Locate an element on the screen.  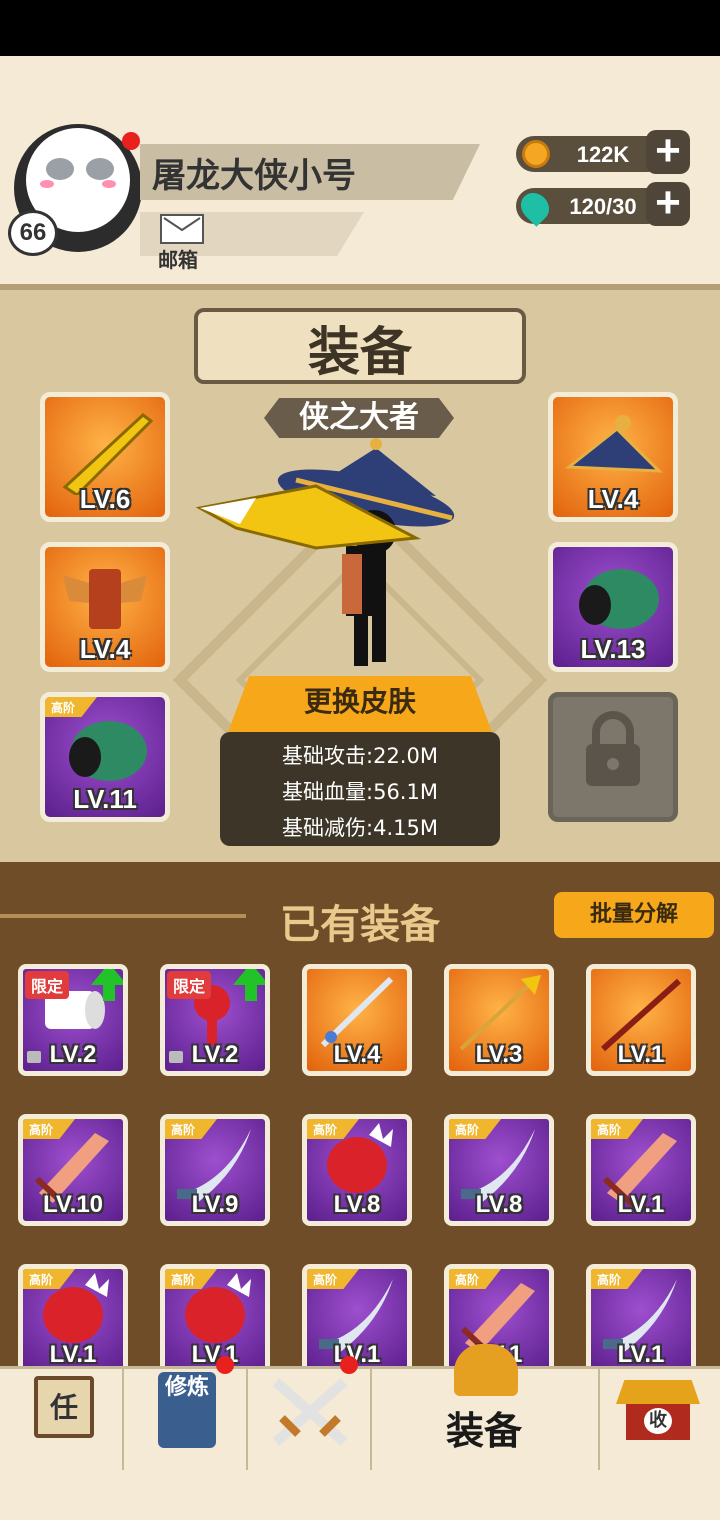
nav-collect-label: 收 is located at coordinates (658, 1421).